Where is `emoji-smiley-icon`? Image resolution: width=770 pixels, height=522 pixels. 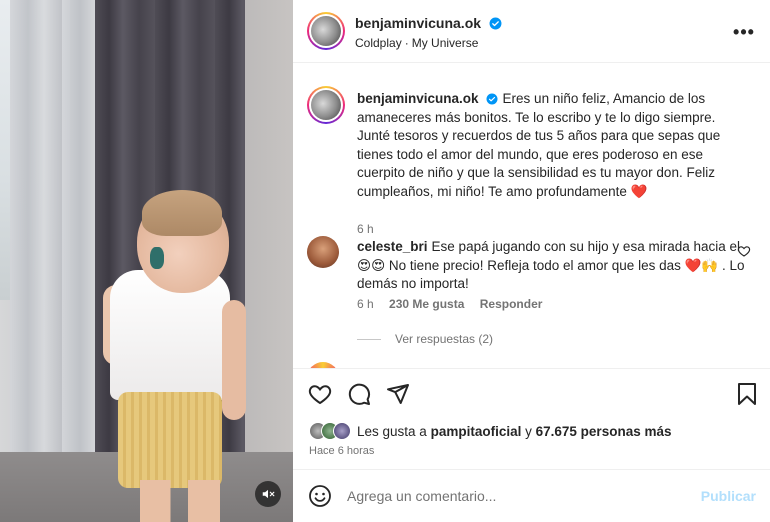
emoji-smiley-icon is located at coordinates (320, 496).